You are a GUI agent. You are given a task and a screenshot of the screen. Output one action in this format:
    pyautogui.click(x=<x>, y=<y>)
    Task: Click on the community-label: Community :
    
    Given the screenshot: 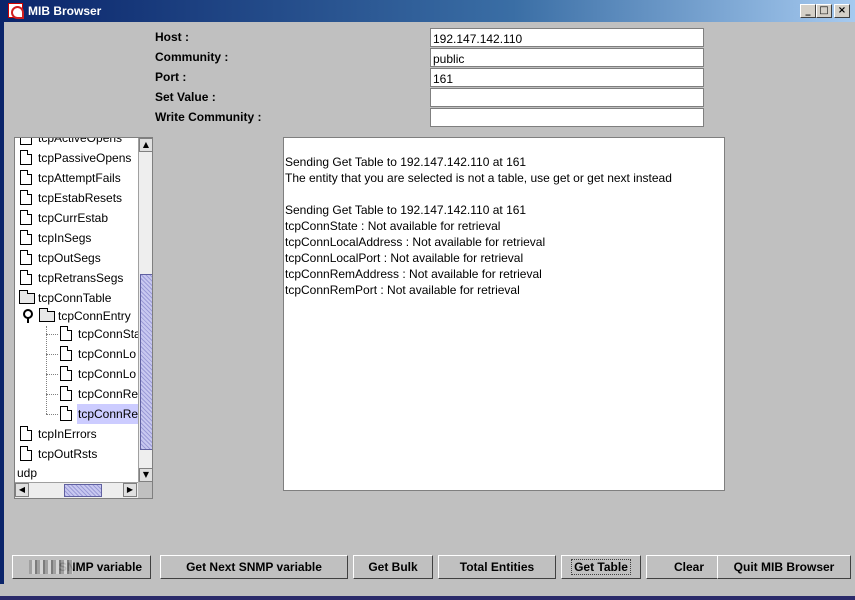 What is the action you would take?
    pyautogui.click(x=192, y=57)
    